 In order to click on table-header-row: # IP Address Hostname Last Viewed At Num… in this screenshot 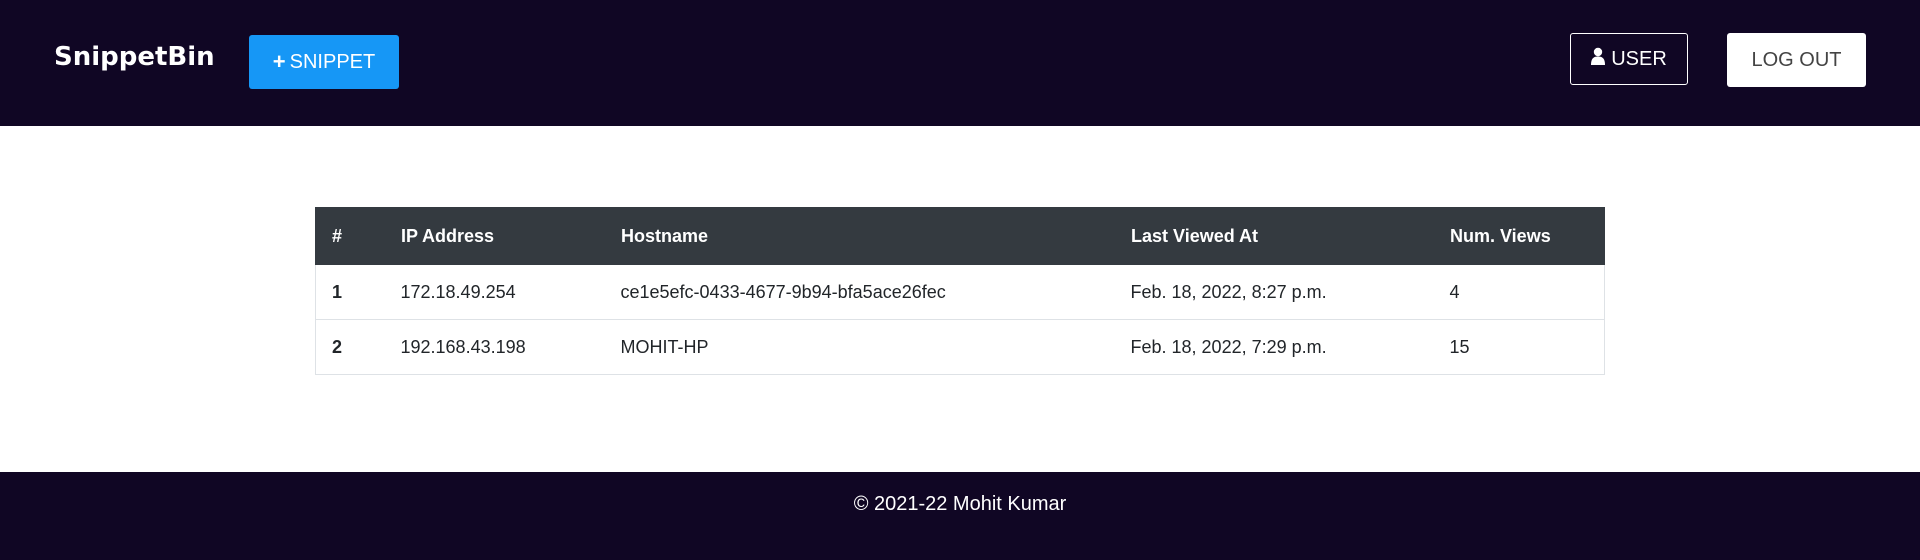, I will do `click(960, 236)`.